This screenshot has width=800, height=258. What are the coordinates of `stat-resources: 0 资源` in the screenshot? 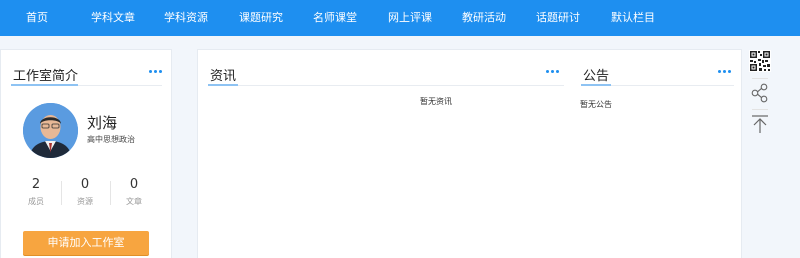 It's located at (85, 192).